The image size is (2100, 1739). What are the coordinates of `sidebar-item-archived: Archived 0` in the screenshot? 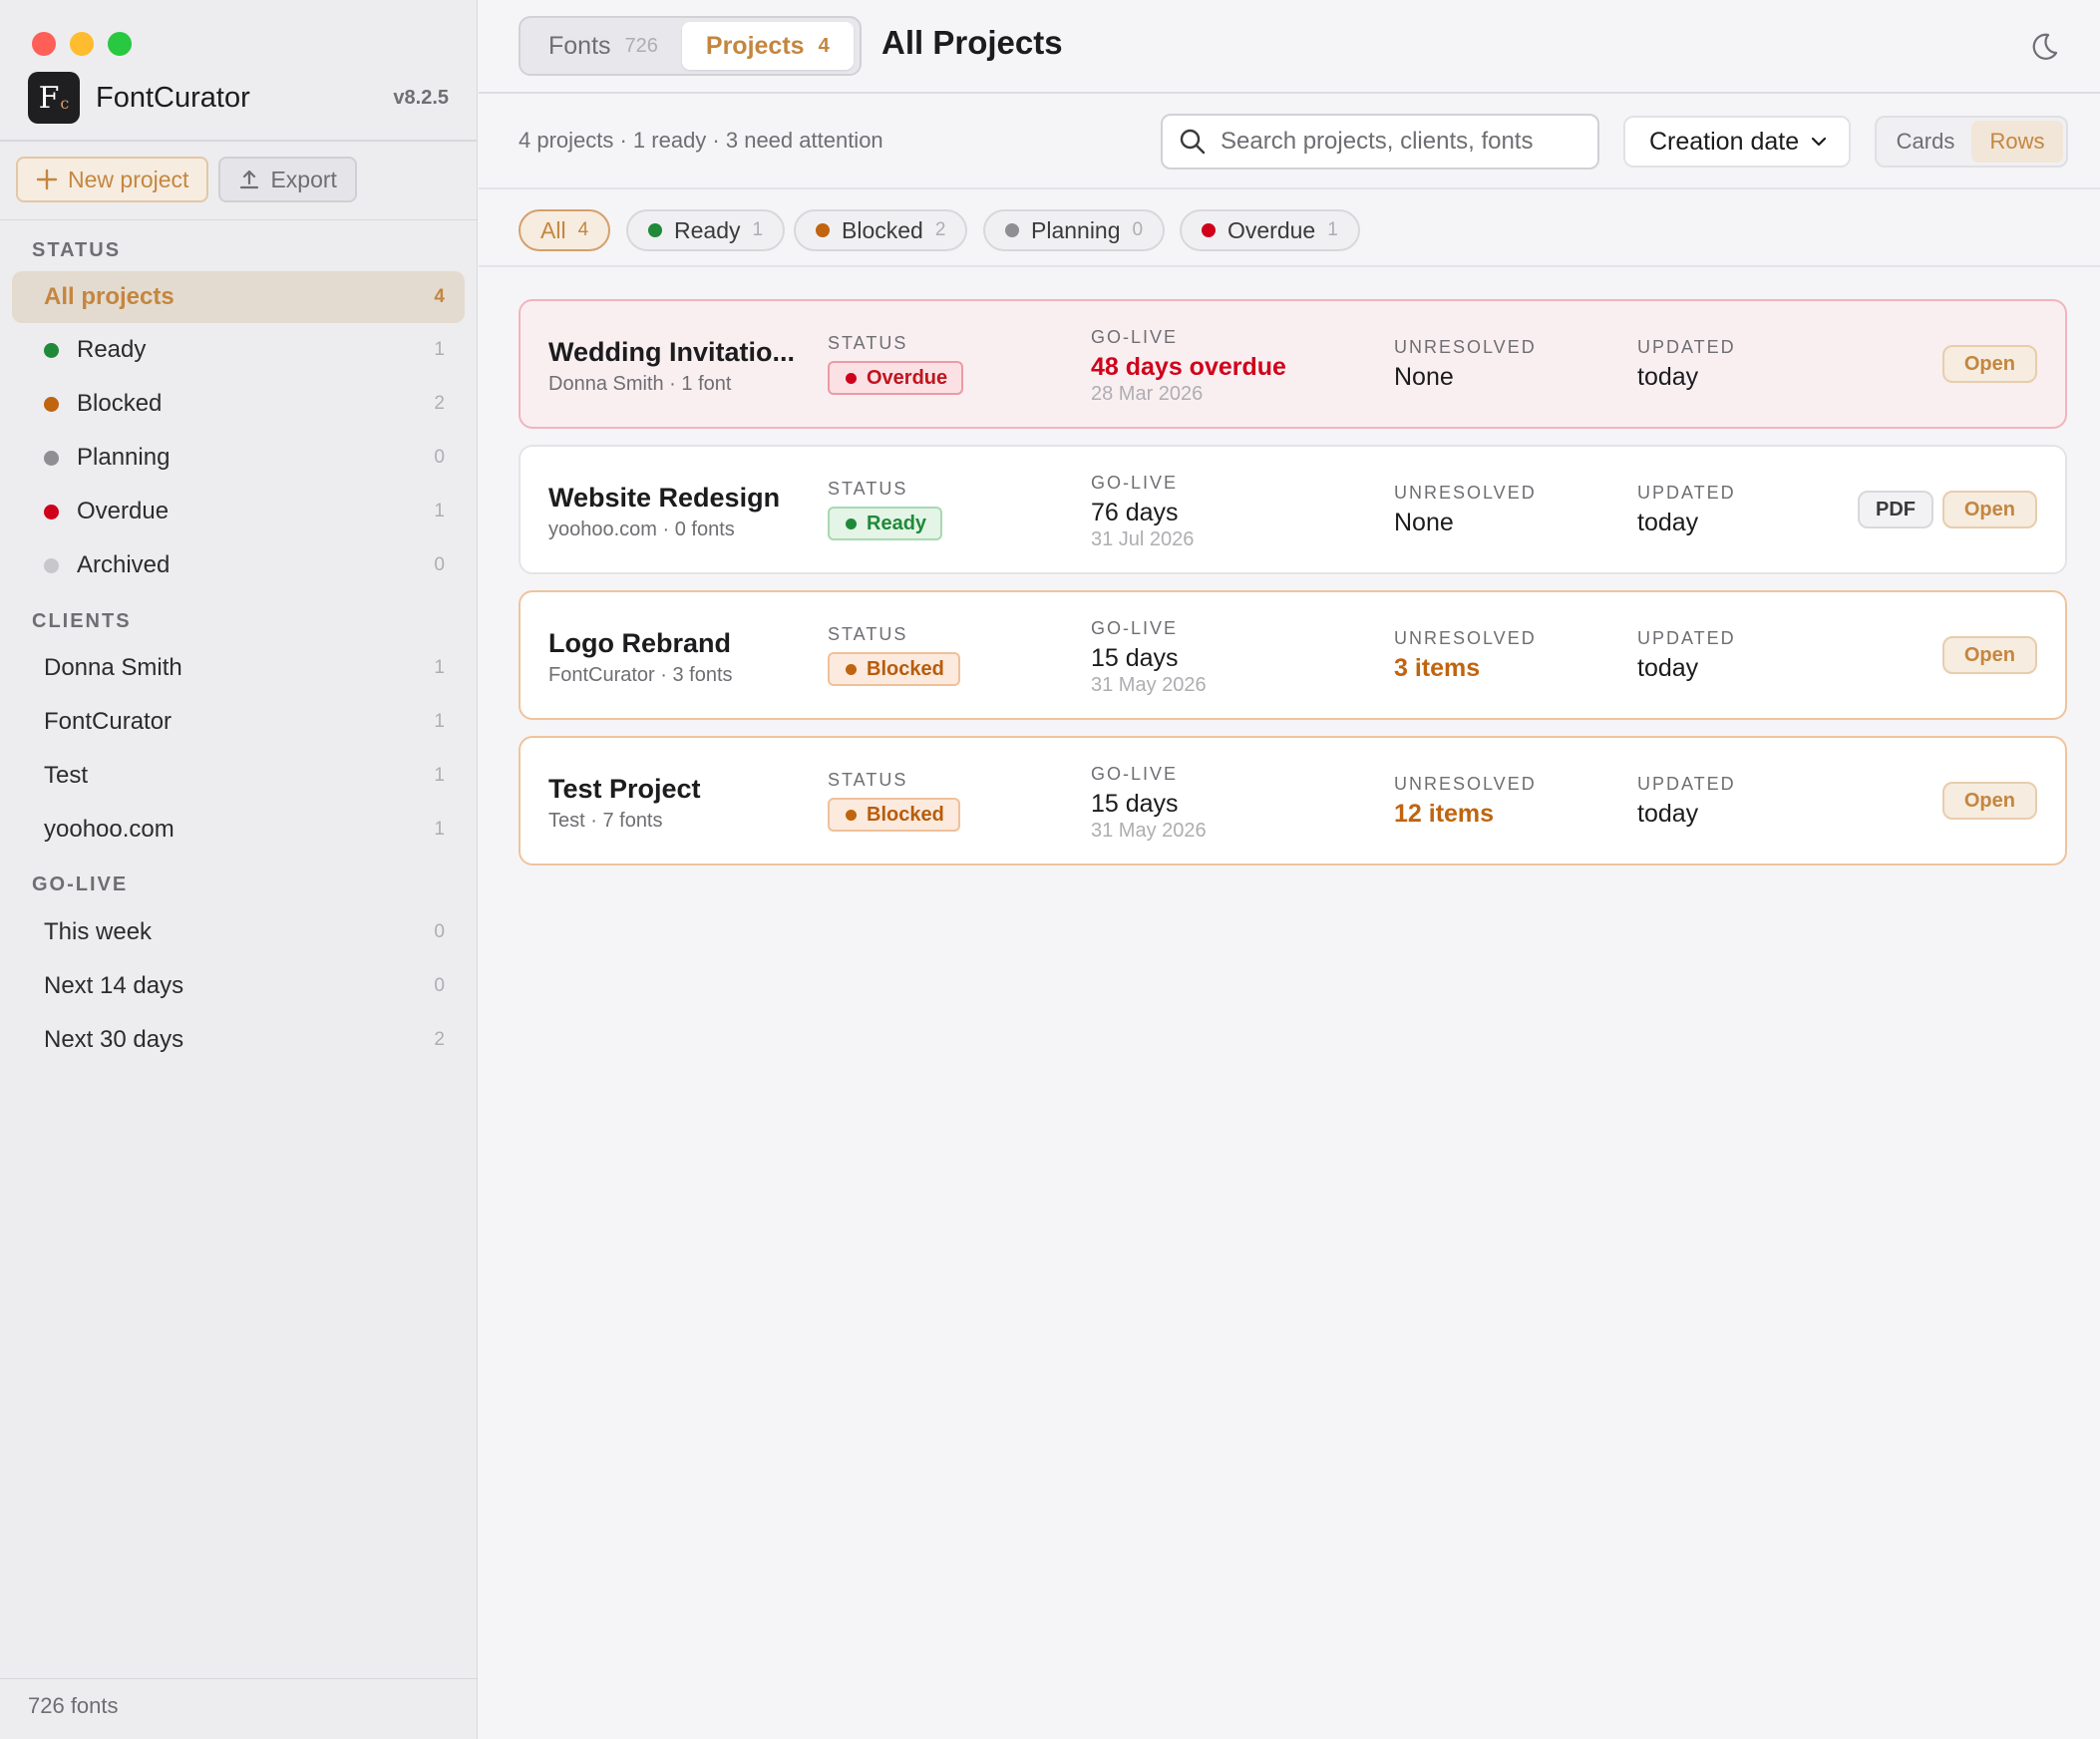 It's located at (238, 565).